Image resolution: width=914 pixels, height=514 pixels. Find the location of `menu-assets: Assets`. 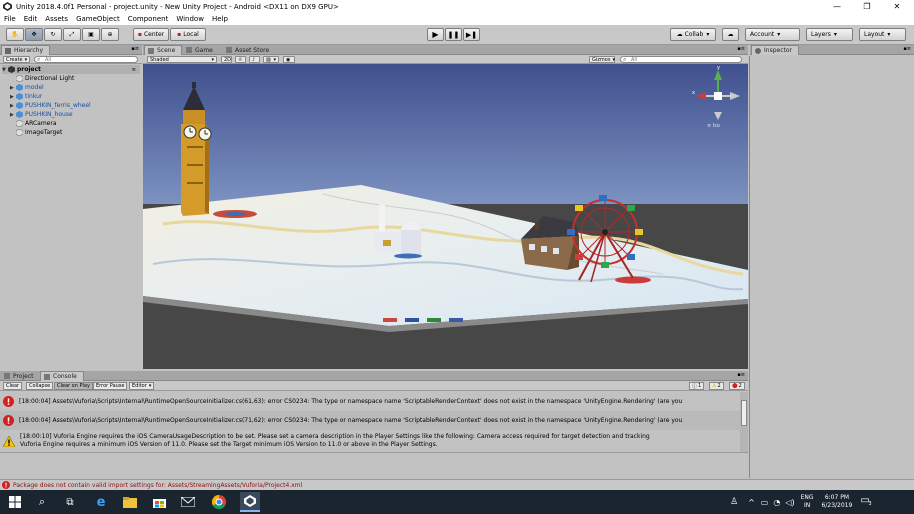

menu-assets: Assets is located at coordinates (56, 19).